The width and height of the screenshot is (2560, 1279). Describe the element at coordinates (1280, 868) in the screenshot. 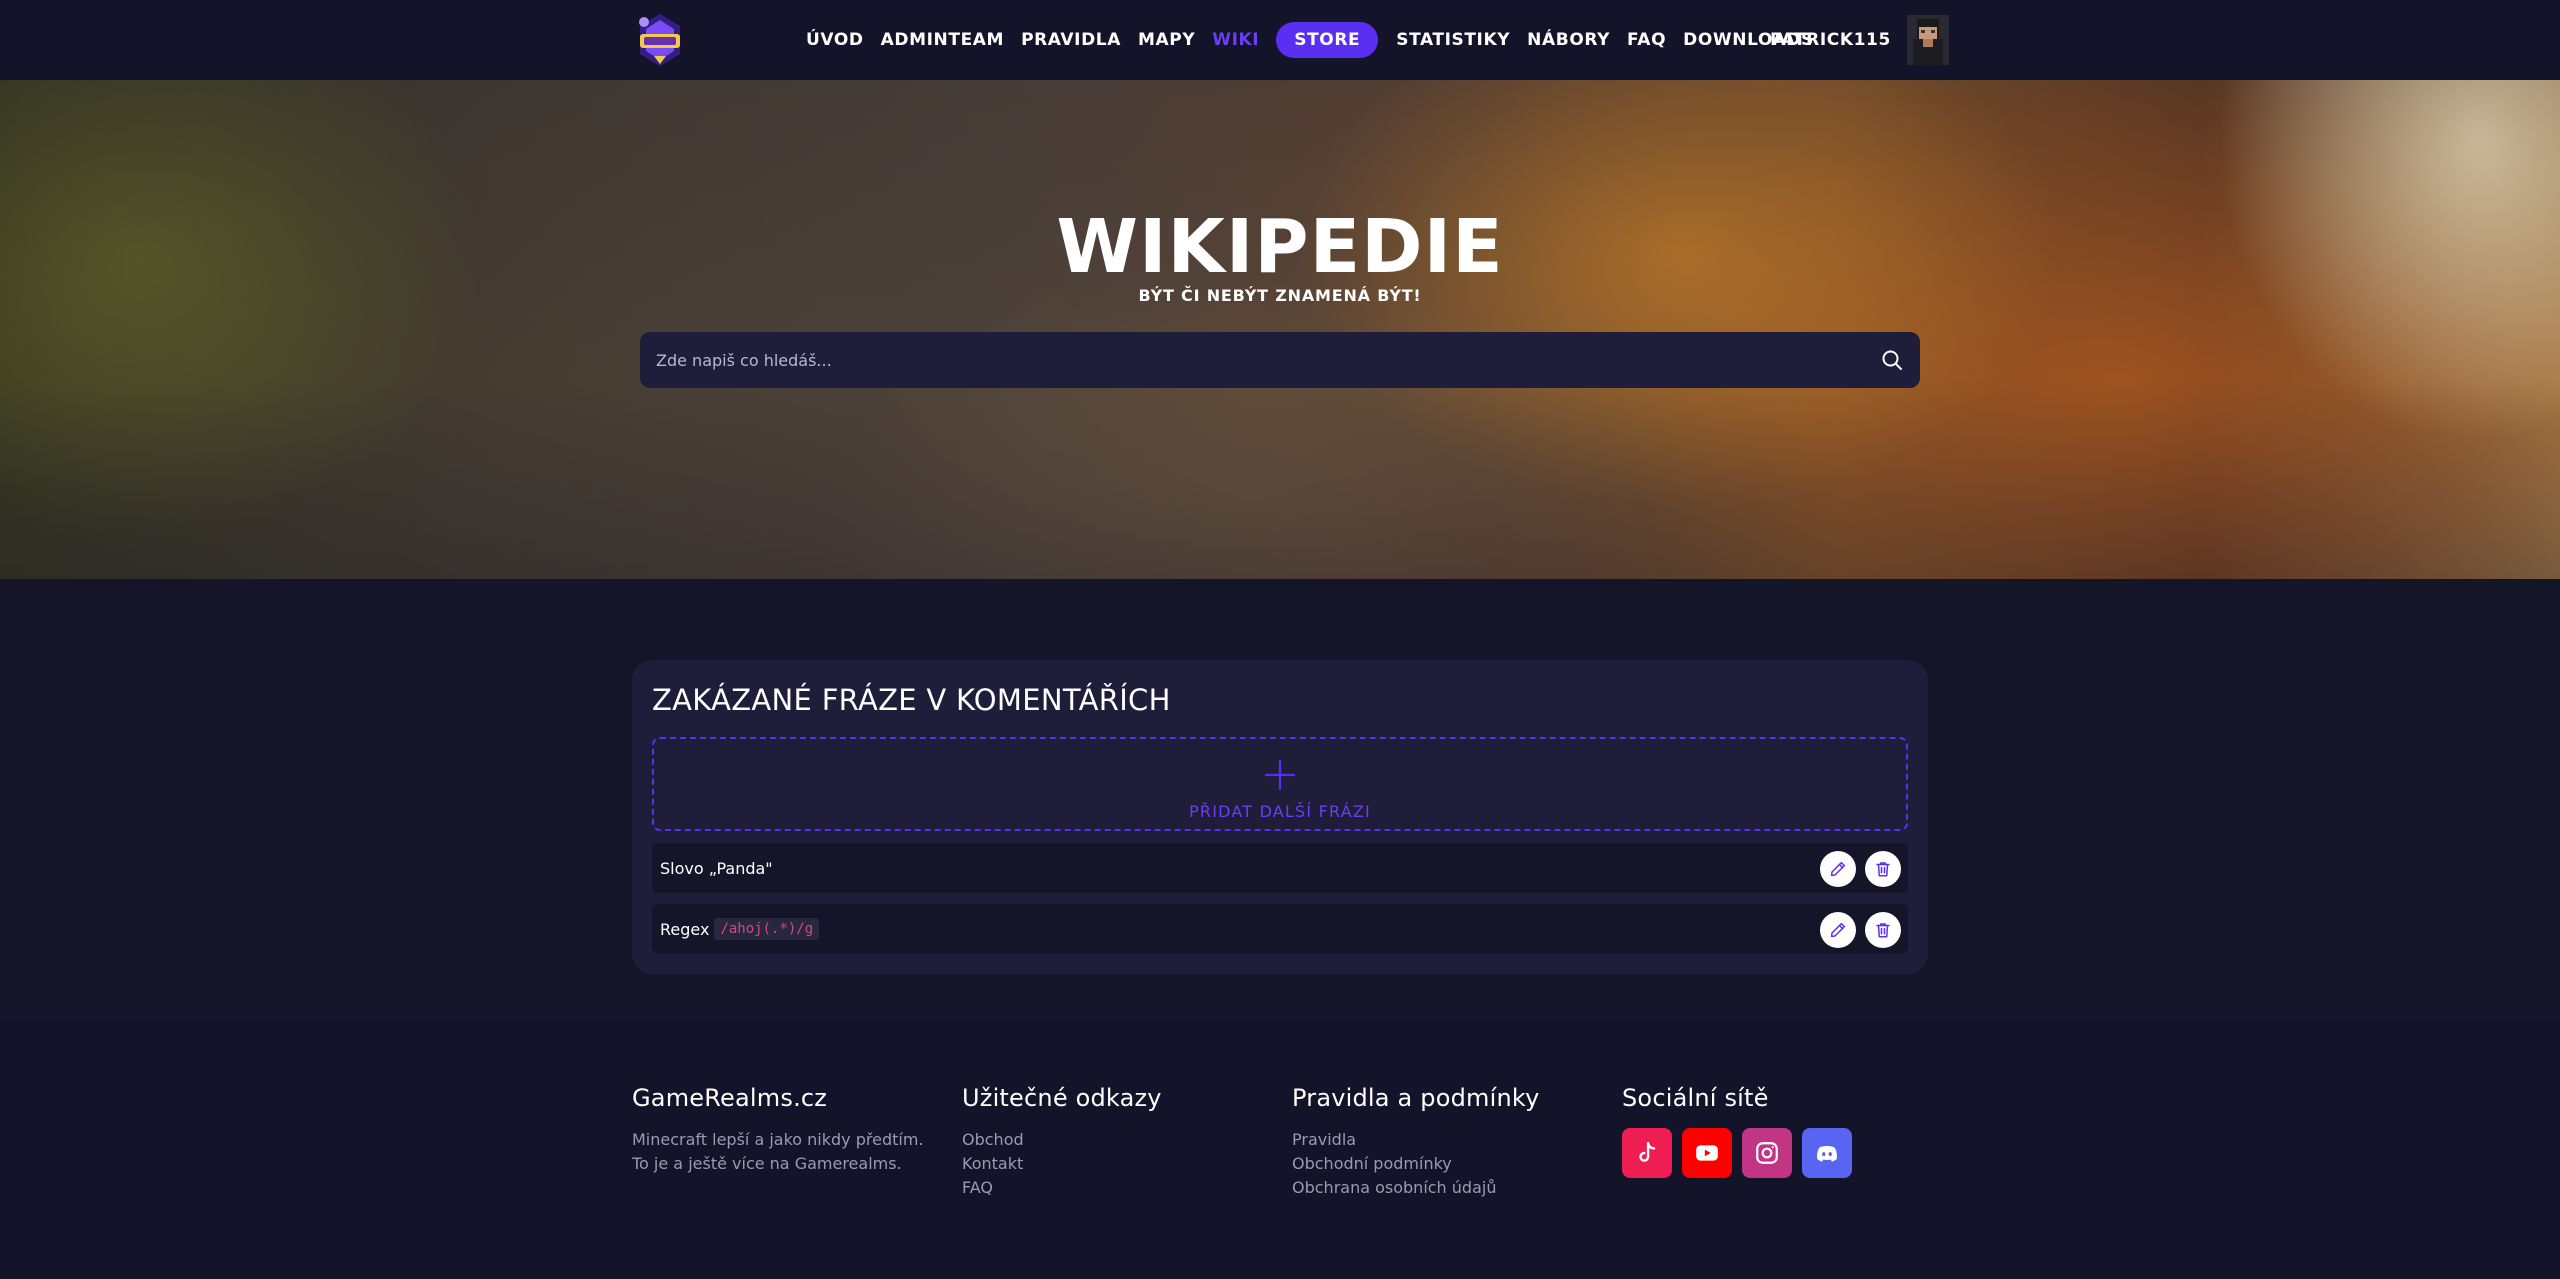

I see `phrase-row: Slovo „Panda"` at that location.